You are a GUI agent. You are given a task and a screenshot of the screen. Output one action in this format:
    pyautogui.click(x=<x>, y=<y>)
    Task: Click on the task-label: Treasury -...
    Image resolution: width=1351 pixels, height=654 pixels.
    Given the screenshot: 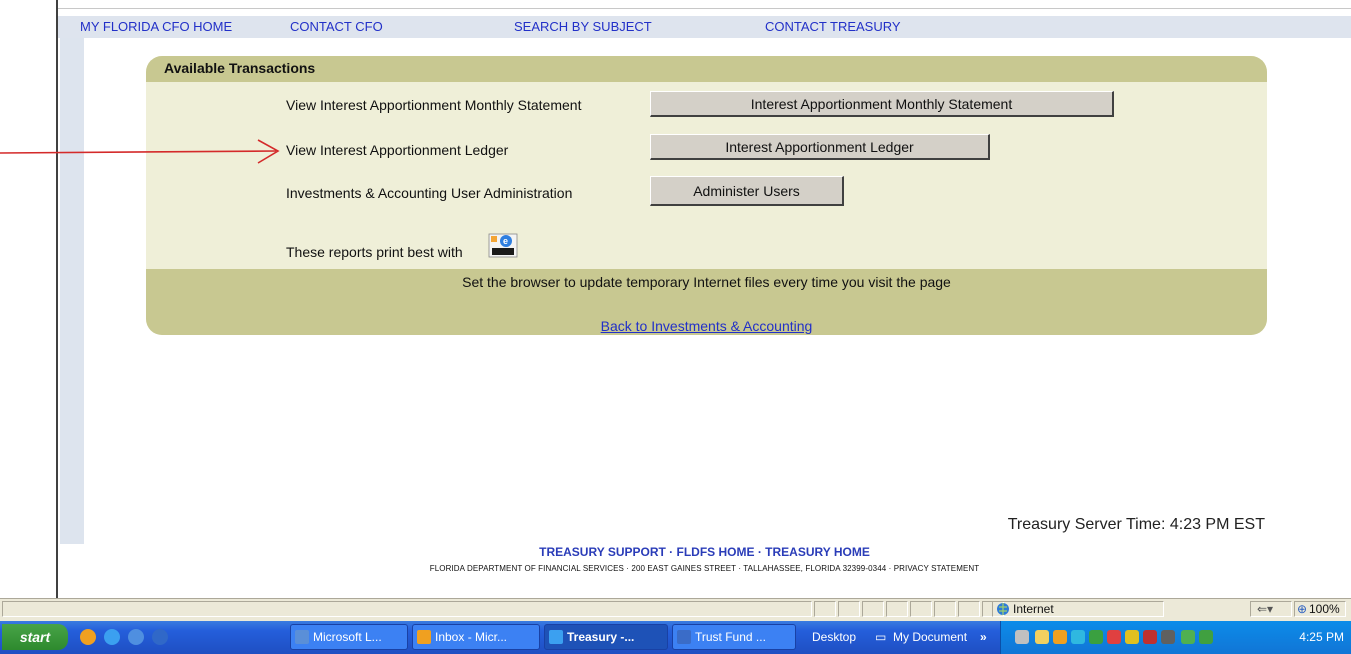 What is the action you would take?
    pyautogui.click(x=601, y=637)
    